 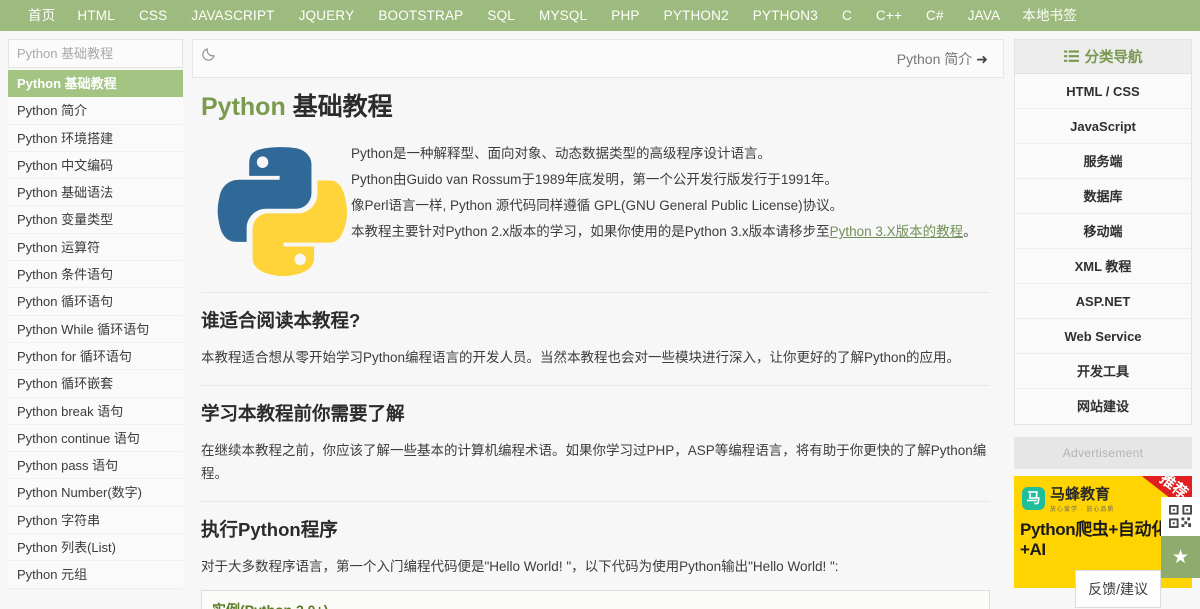 What do you see at coordinates (95, 165) in the screenshot?
I see `sidebar-item-3: Python 中文编码` at bounding box center [95, 165].